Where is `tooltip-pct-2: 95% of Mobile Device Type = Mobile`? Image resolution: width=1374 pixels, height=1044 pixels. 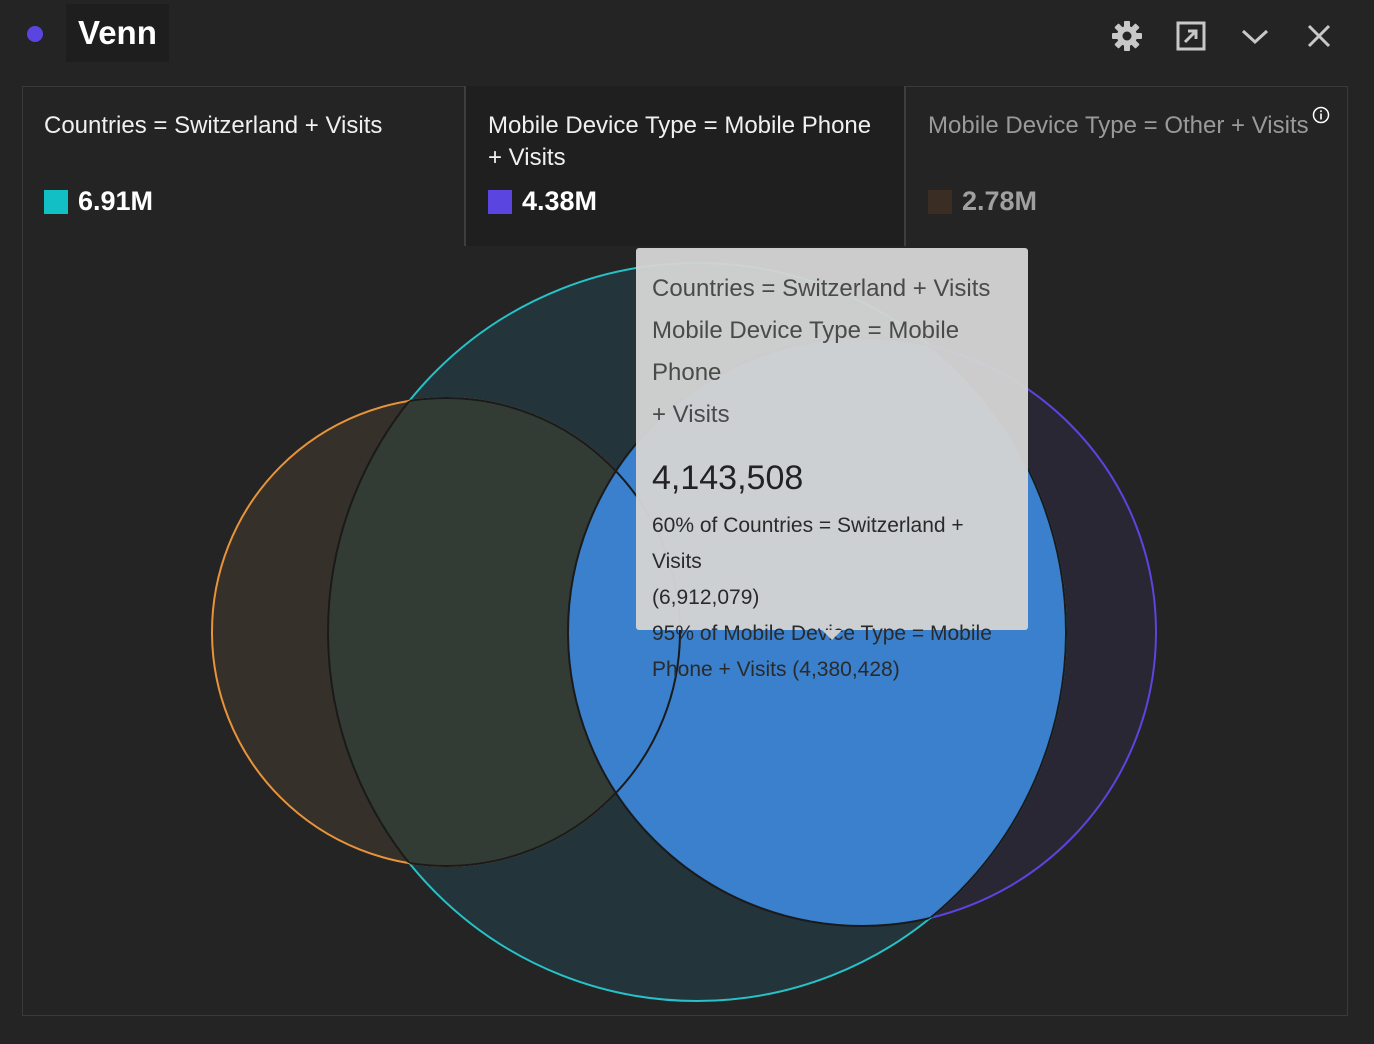 tooltip-pct-2: 95% of Mobile Device Type = Mobile is located at coordinates (822, 633).